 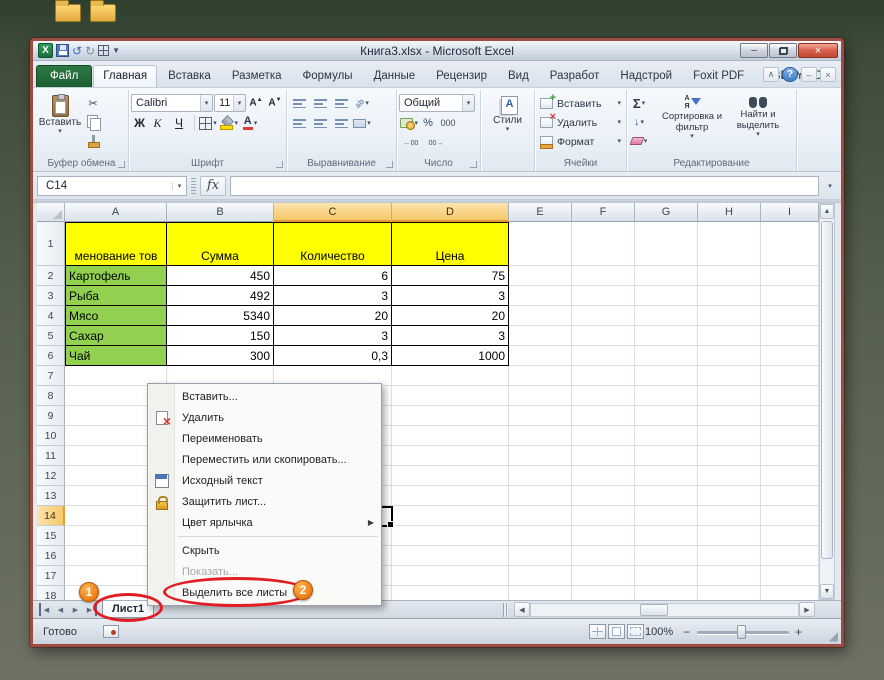 I want to click on cell-G13, so click(x=666, y=496).